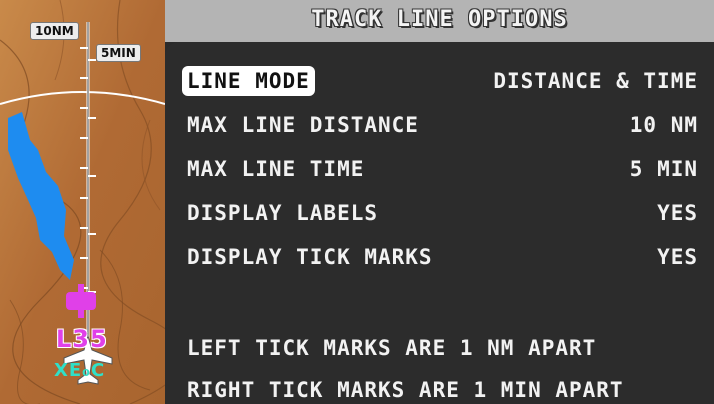 The height and width of the screenshot is (404, 714). I want to click on page-title: TRACK LINE OPTIONS, so click(439, 19).